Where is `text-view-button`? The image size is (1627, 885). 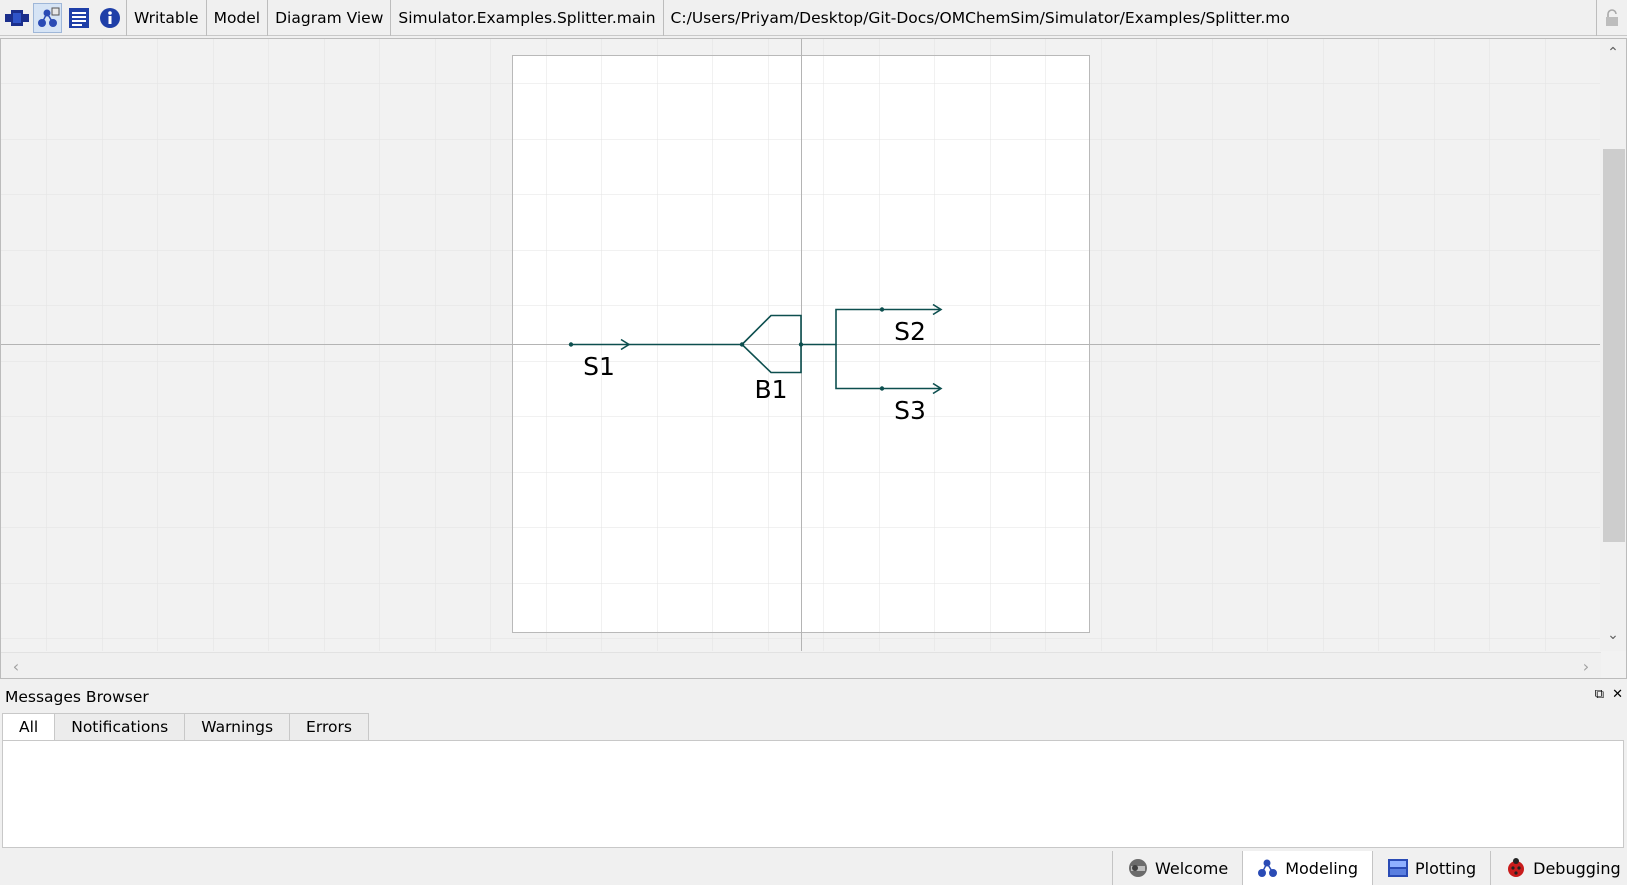 text-view-button is located at coordinates (78, 18).